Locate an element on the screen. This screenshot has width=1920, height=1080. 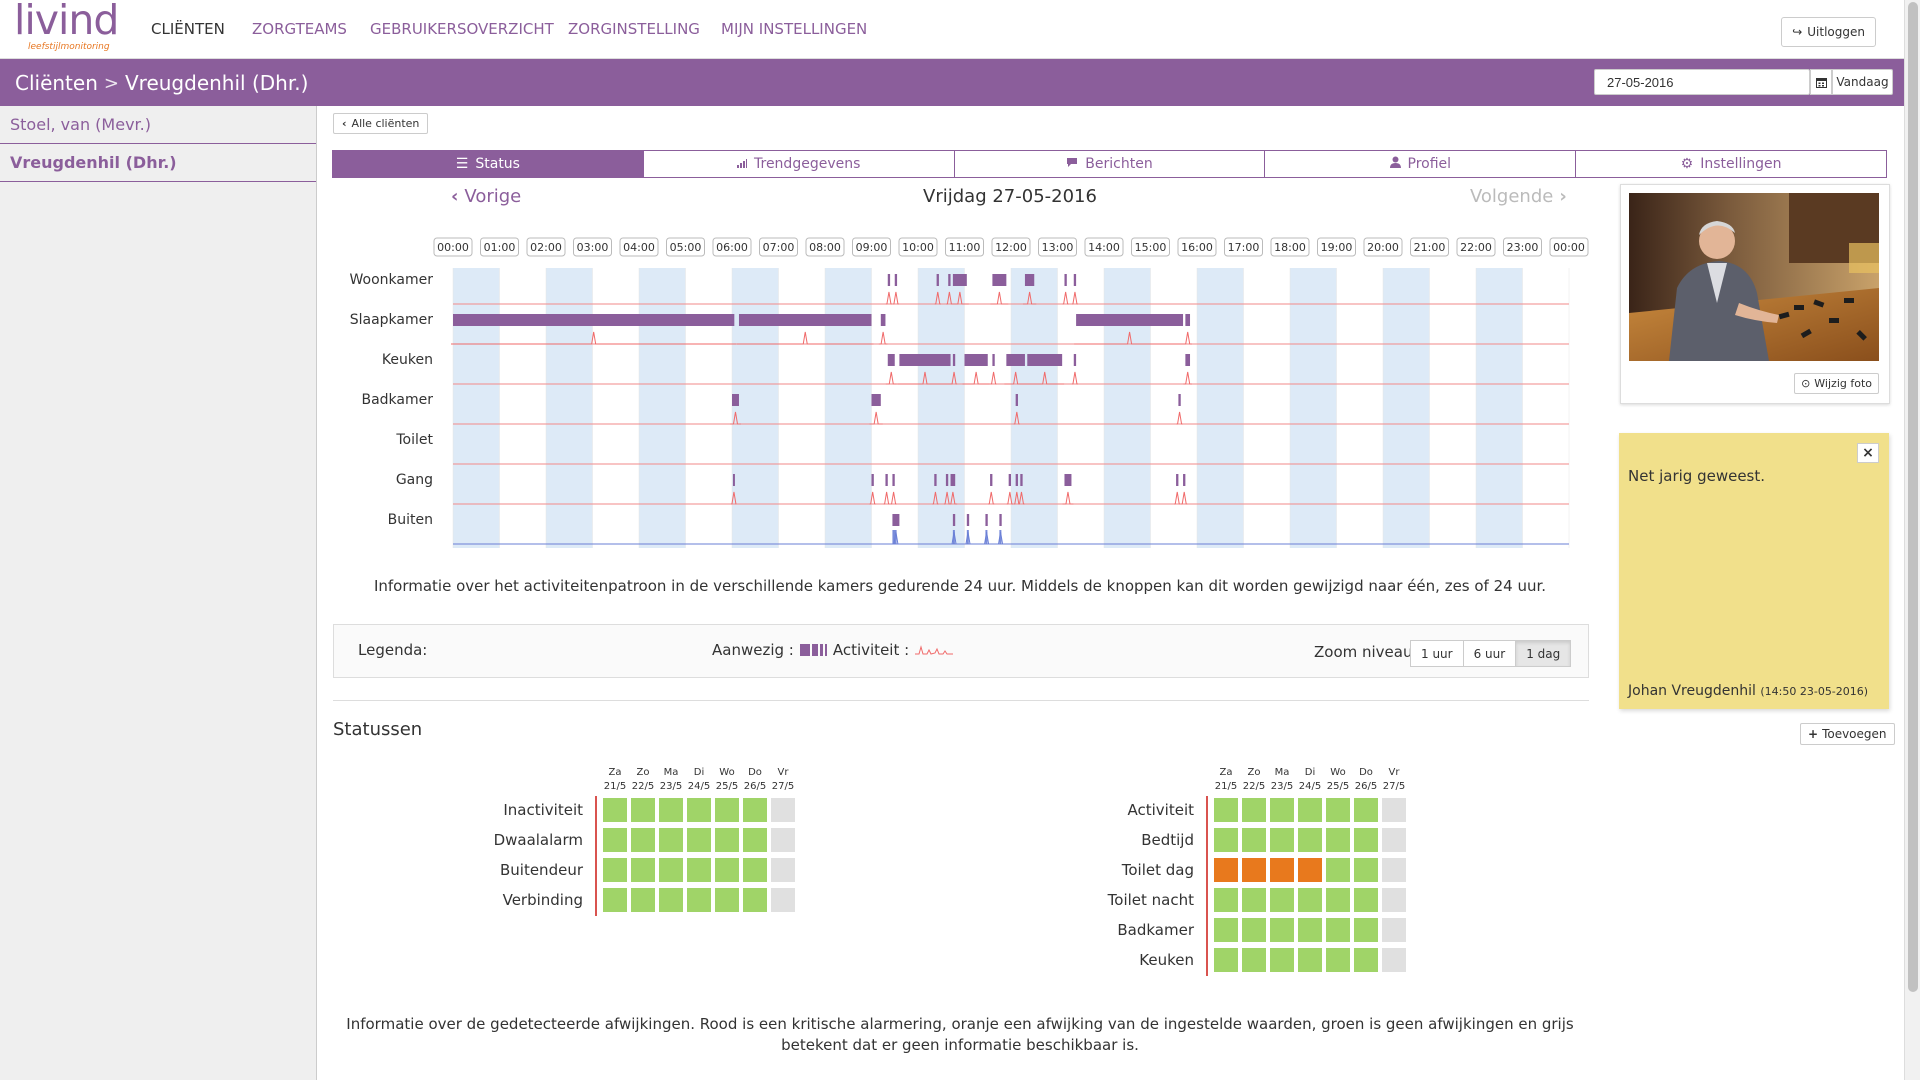
today-button: Vandaag is located at coordinates (1862, 82).